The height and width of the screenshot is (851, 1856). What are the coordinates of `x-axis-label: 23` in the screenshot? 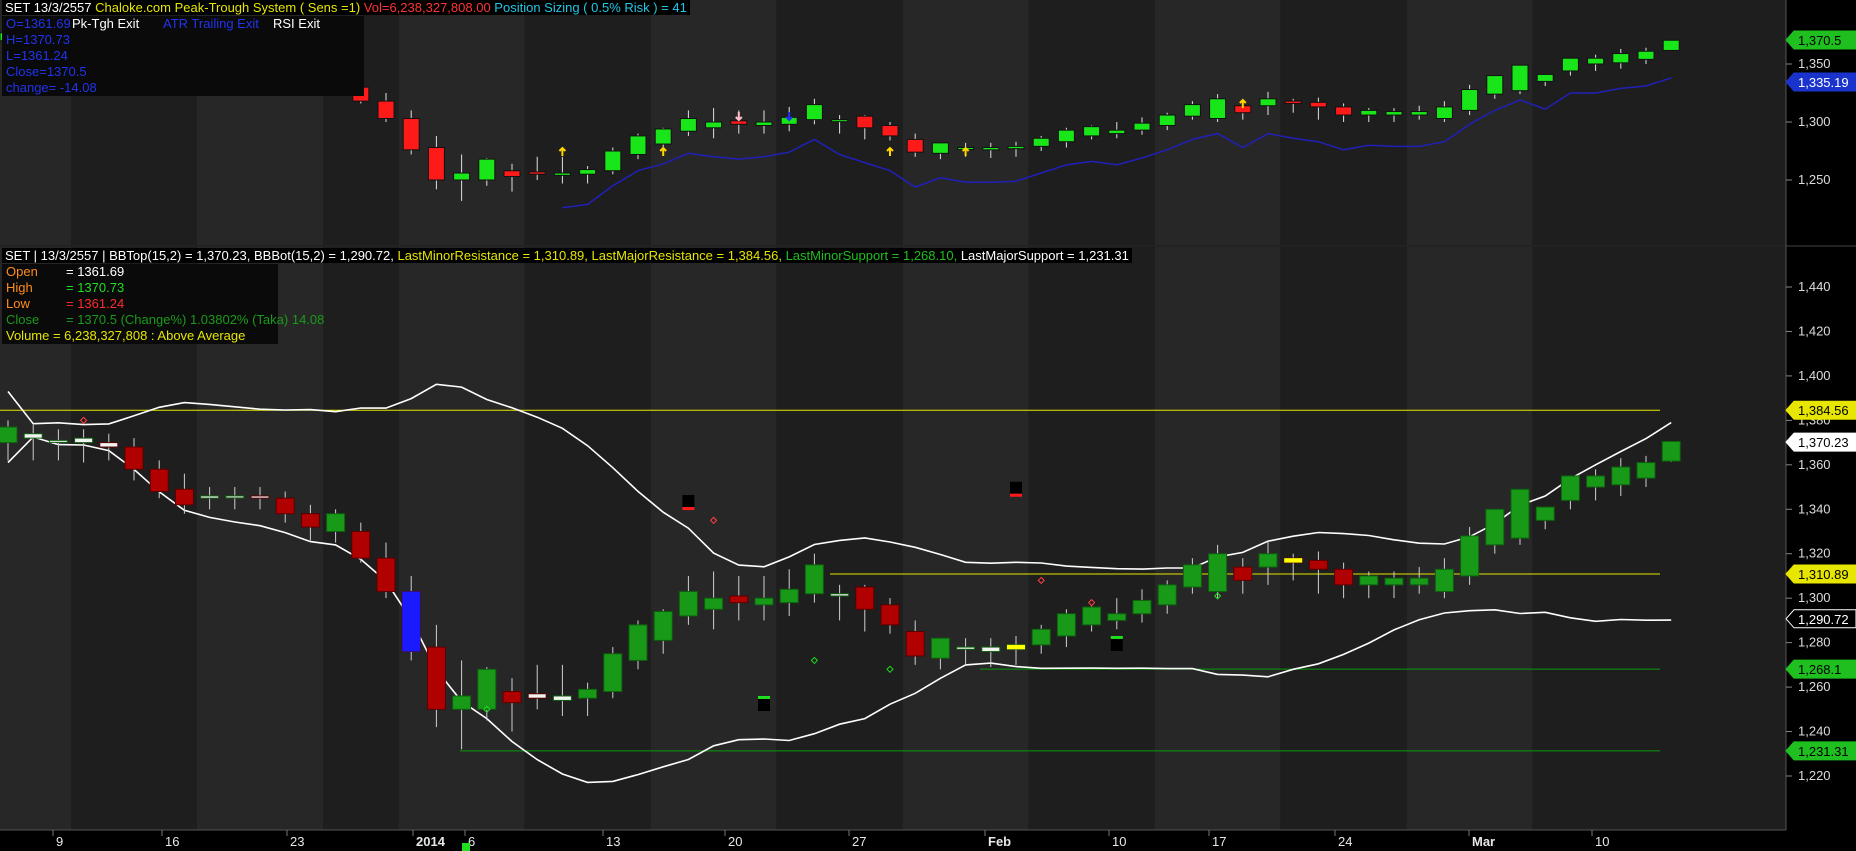 It's located at (297, 841).